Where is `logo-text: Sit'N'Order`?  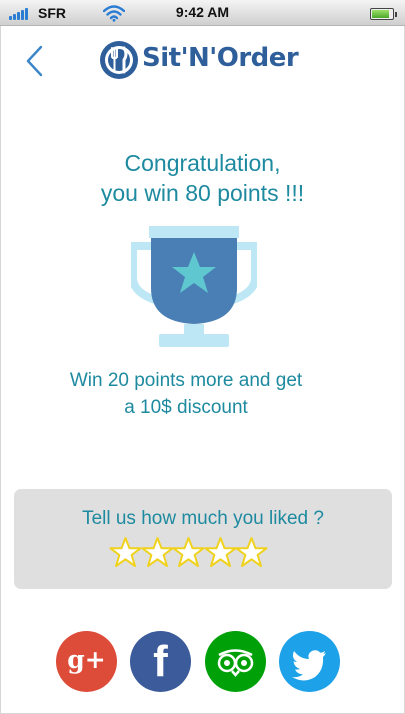 logo-text: Sit'N'Order is located at coordinates (220, 58).